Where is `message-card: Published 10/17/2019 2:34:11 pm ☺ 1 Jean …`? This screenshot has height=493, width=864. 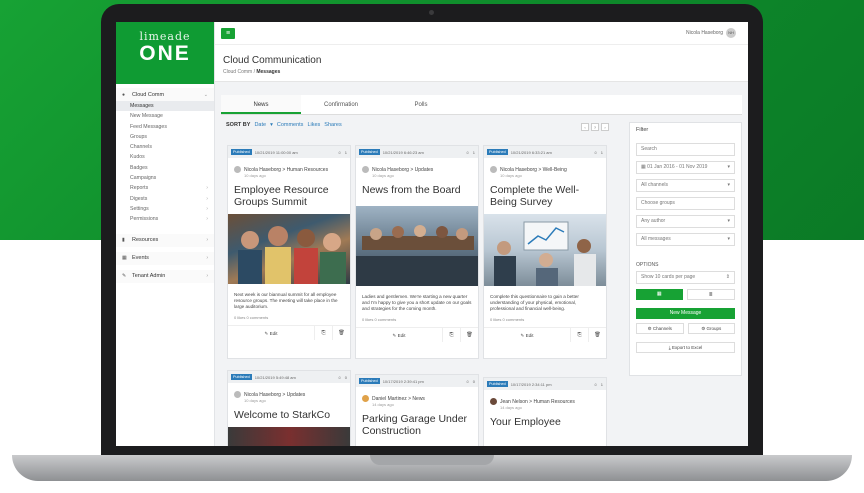
message-card: Published 10/17/2019 2:34:11 pm ☺ 1 Jean … is located at coordinates (545, 411).